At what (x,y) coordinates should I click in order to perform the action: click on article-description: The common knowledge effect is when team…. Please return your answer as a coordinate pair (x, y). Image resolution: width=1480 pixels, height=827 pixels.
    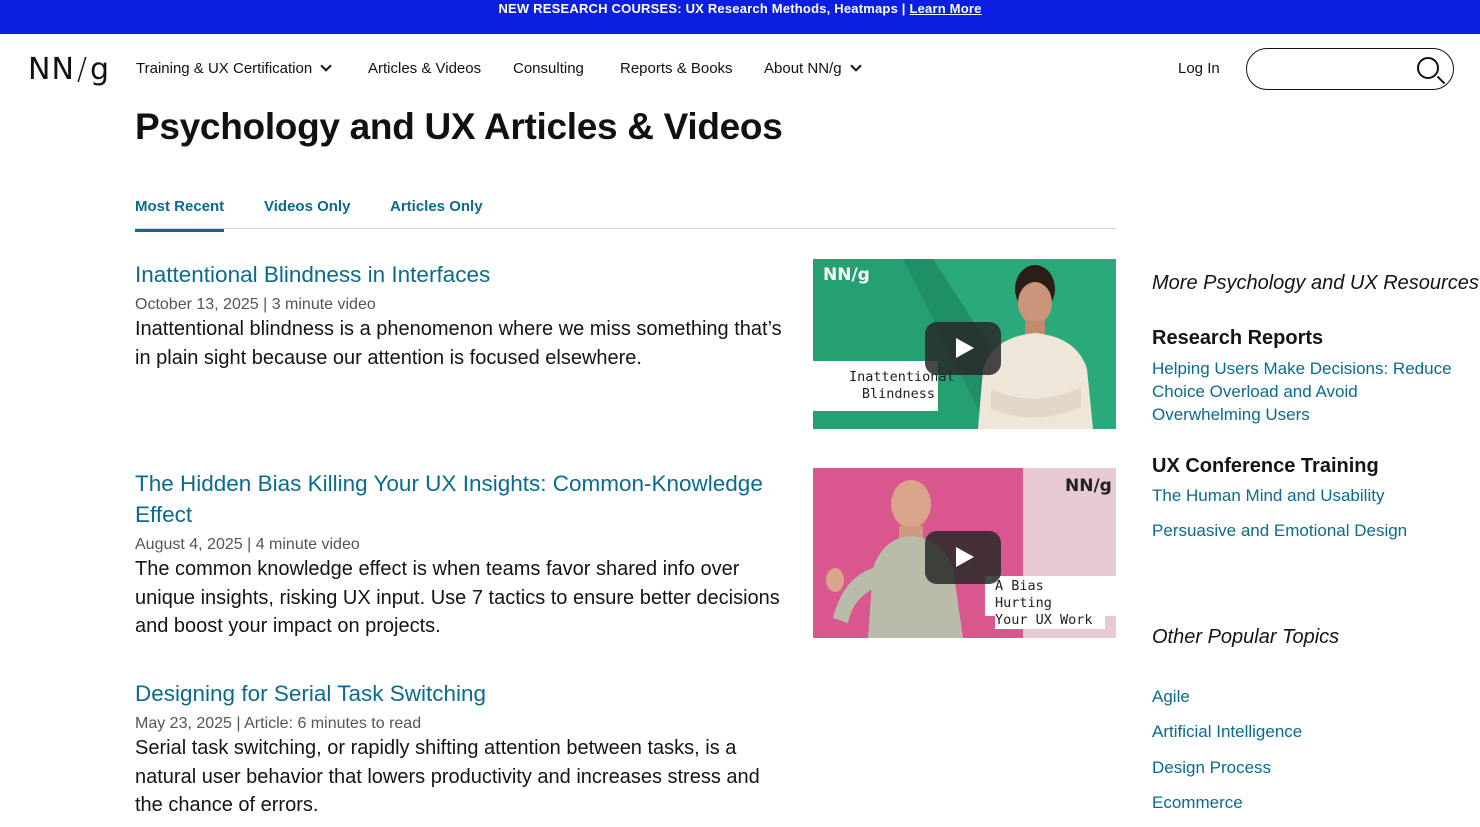
    Looking at the image, I should click on (457, 597).